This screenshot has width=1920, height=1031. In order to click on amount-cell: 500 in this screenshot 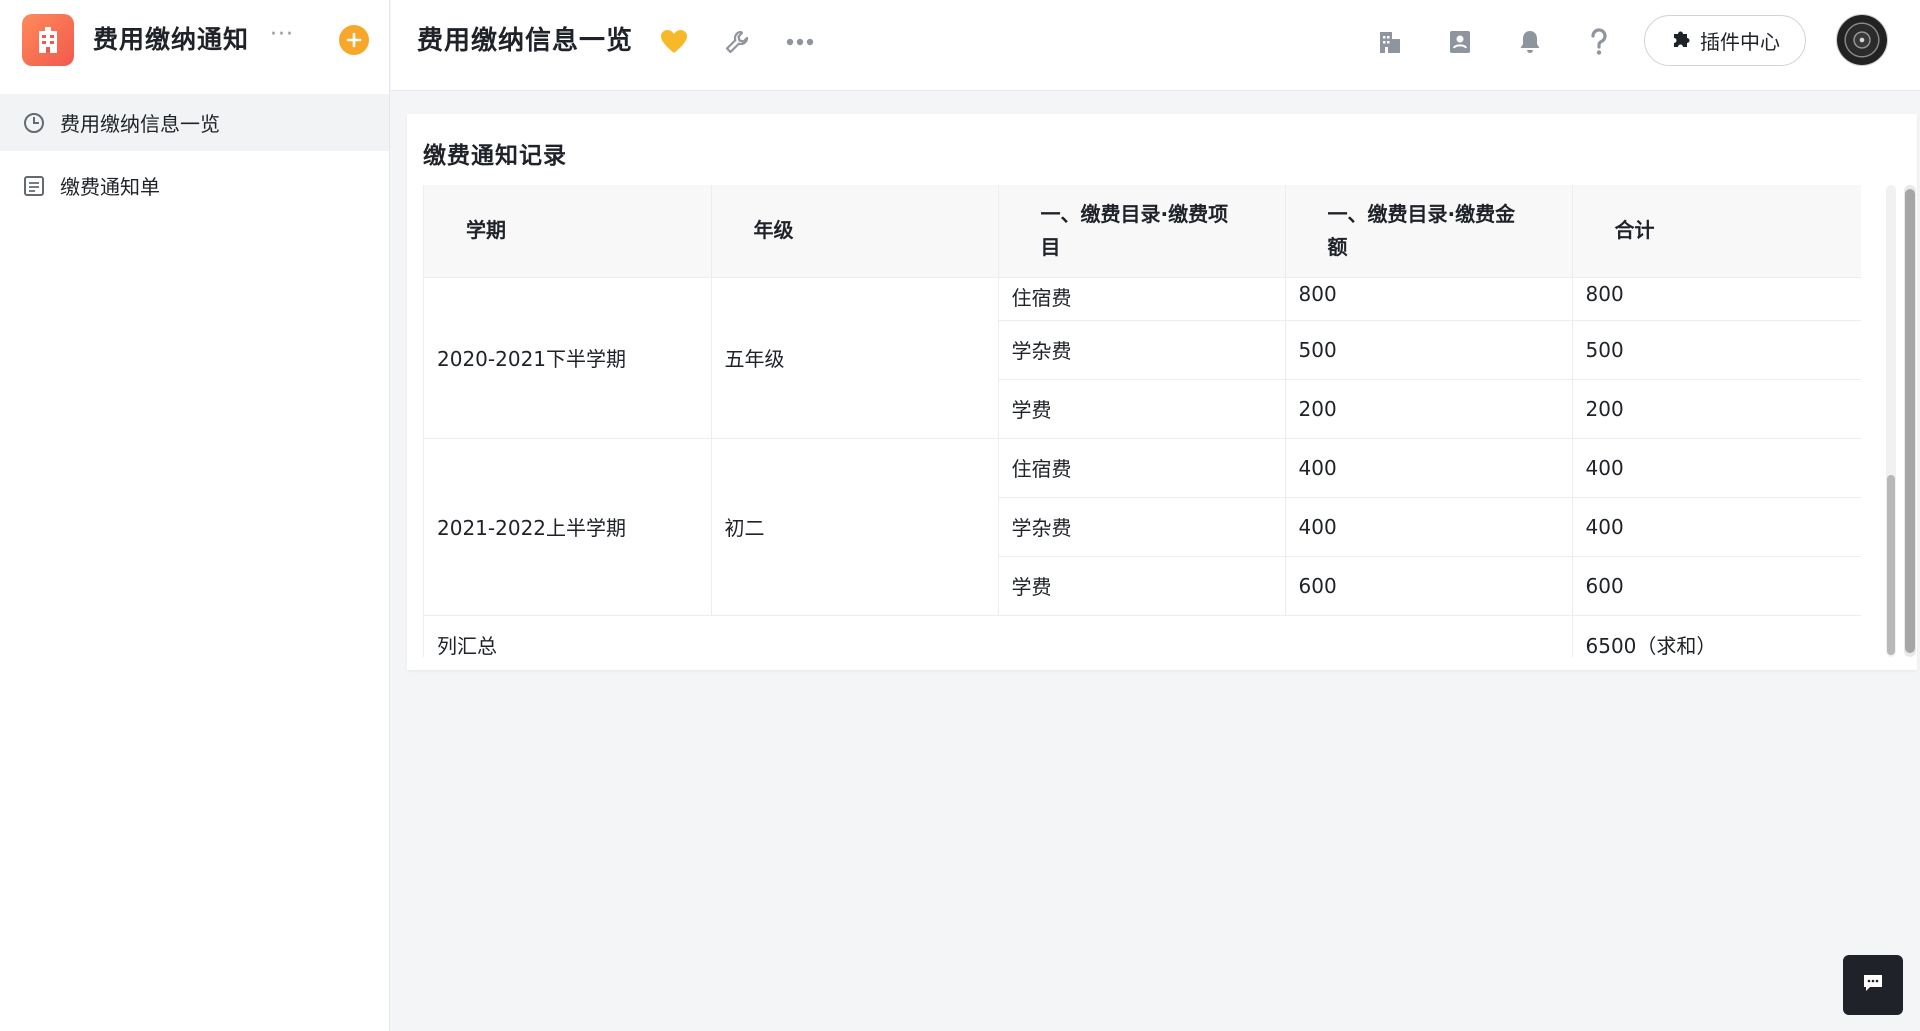, I will do `click(1429, 350)`.